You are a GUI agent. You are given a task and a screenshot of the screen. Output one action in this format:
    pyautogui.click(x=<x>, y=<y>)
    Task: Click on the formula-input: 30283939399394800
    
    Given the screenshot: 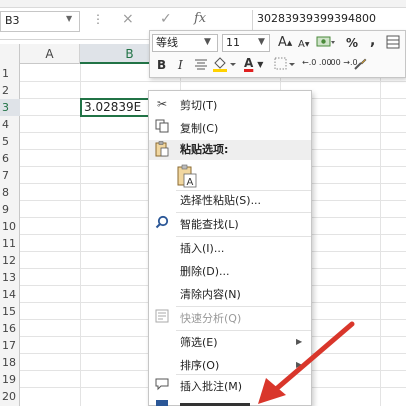 What is the action you would take?
    pyautogui.click(x=329, y=21)
    